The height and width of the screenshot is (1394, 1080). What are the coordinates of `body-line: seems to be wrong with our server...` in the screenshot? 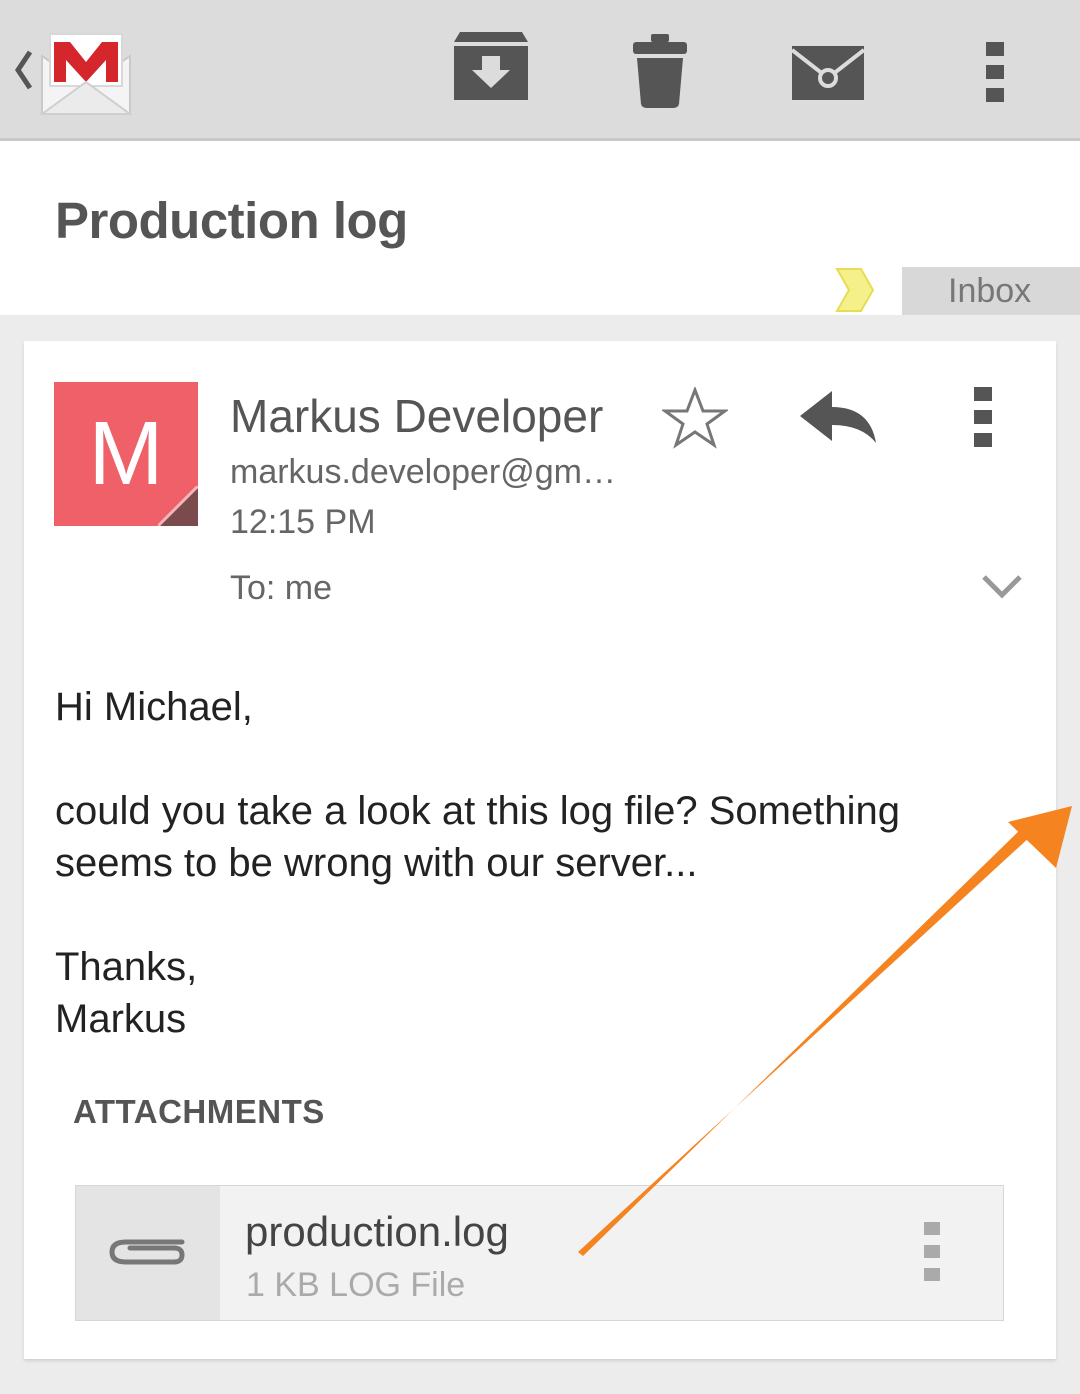 It's located at (376, 863).